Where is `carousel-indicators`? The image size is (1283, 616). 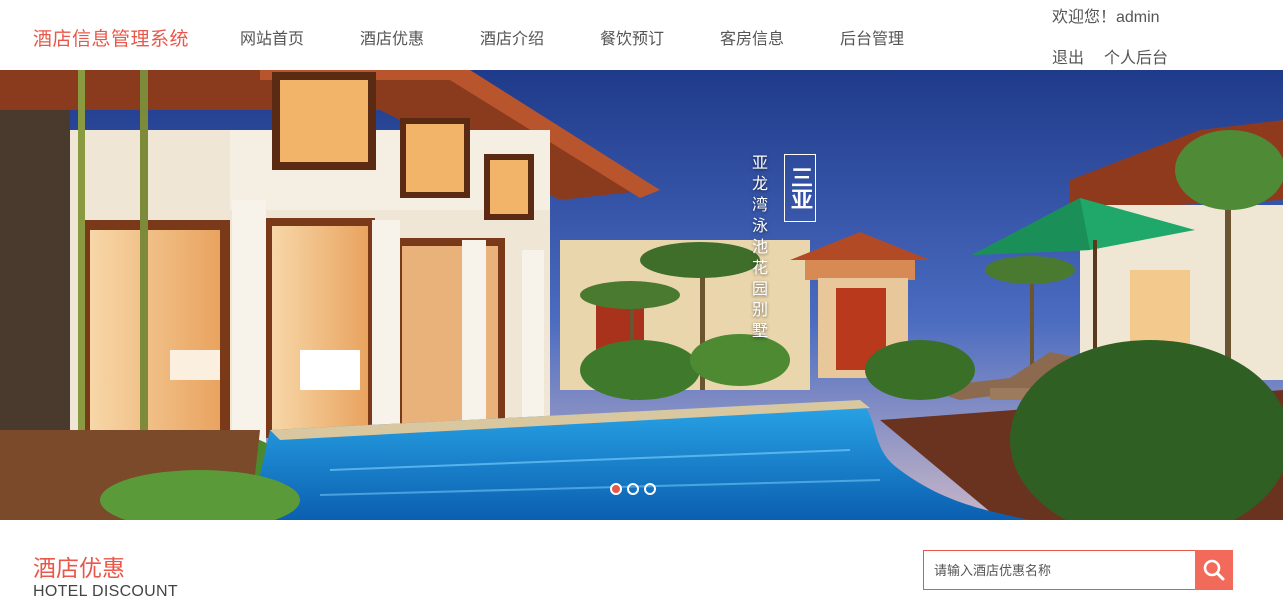
carousel-indicators is located at coordinates (633, 489).